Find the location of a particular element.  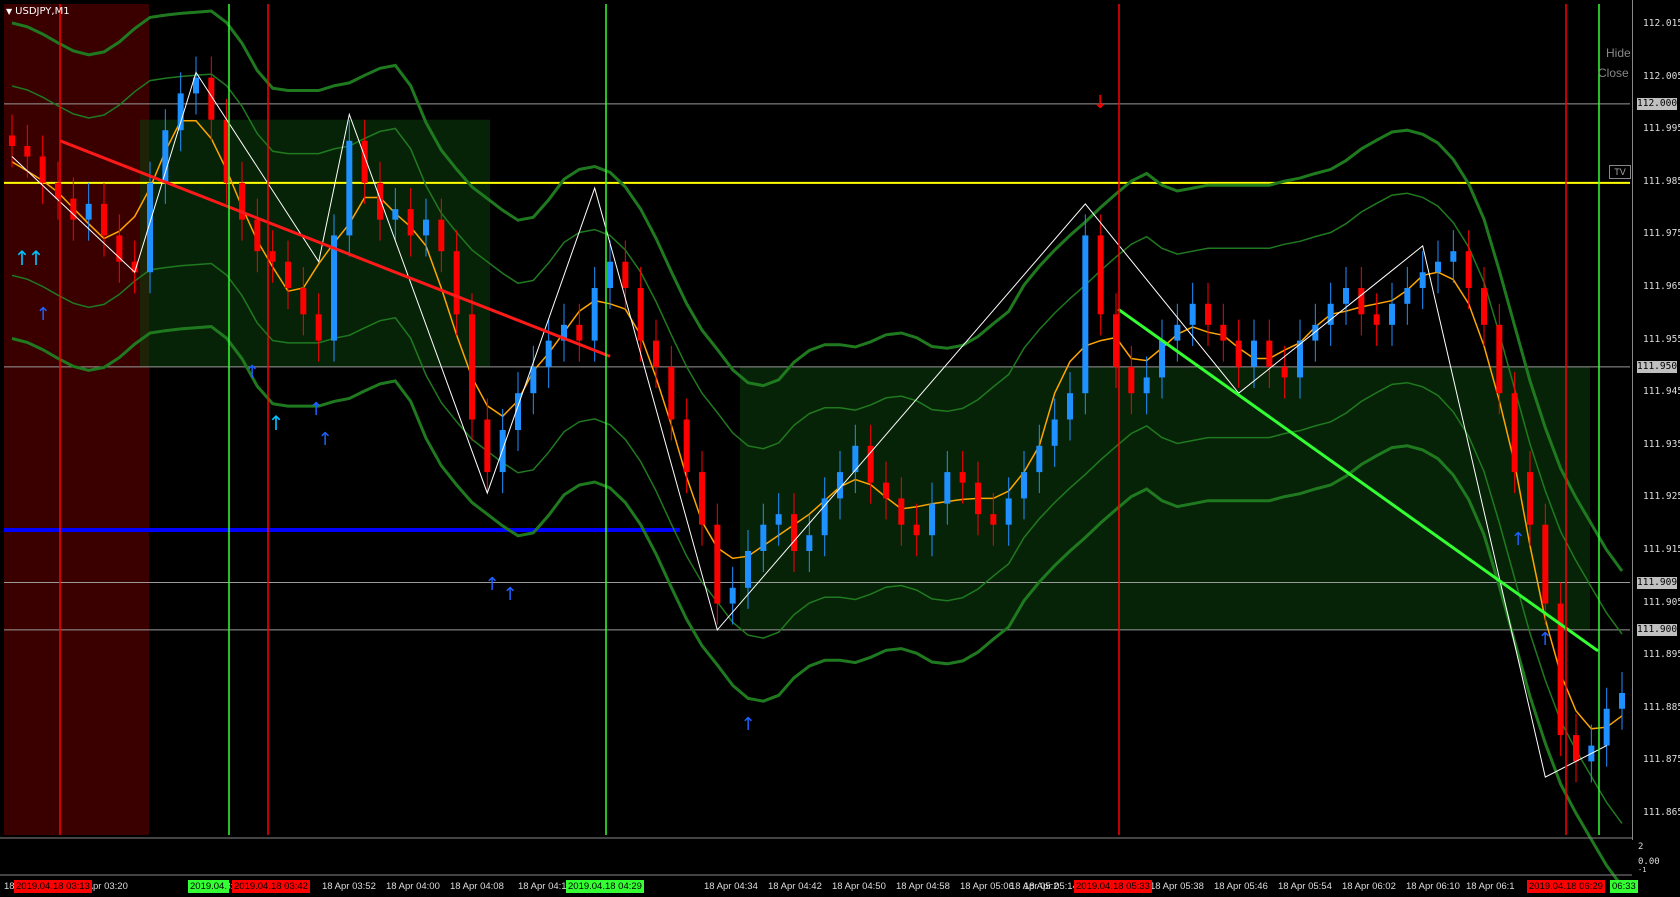

time-badge-green: 2019.04.18 04:29 is located at coordinates (605, 886).